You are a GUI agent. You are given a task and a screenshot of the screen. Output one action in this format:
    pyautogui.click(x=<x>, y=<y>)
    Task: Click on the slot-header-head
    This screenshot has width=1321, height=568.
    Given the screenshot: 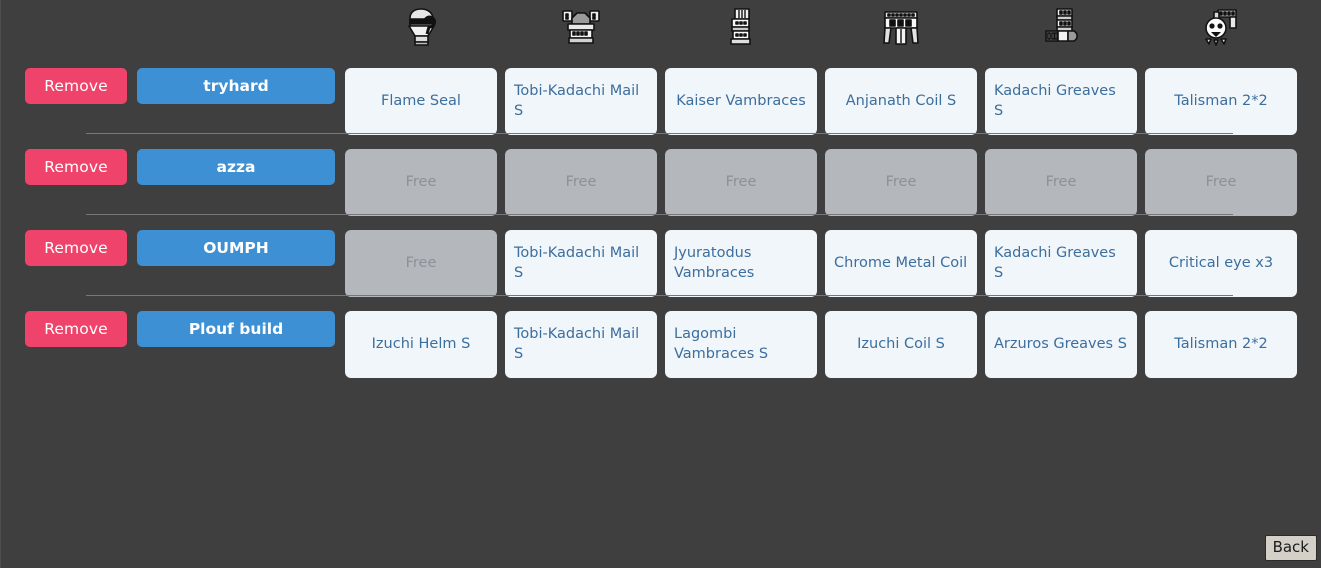 What is the action you would take?
    pyautogui.click(x=421, y=27)
    